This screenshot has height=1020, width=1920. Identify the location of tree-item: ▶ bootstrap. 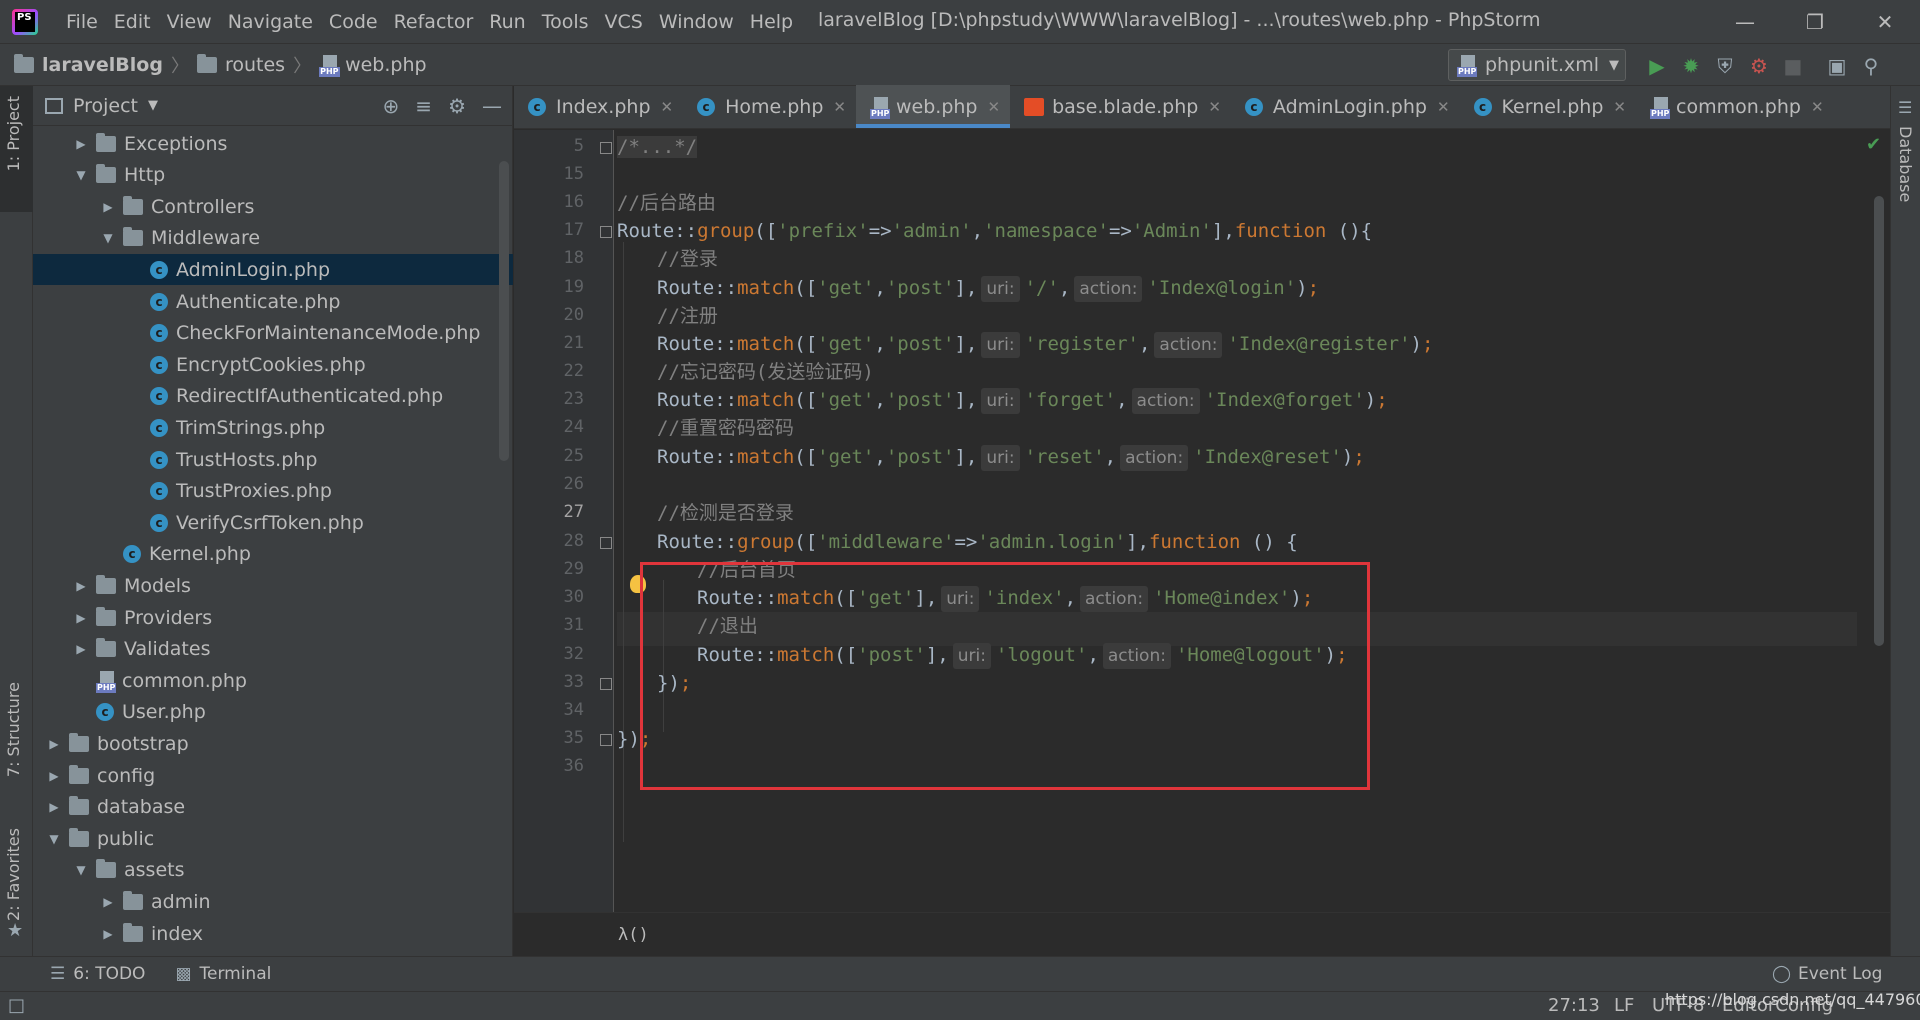
(273, 743).